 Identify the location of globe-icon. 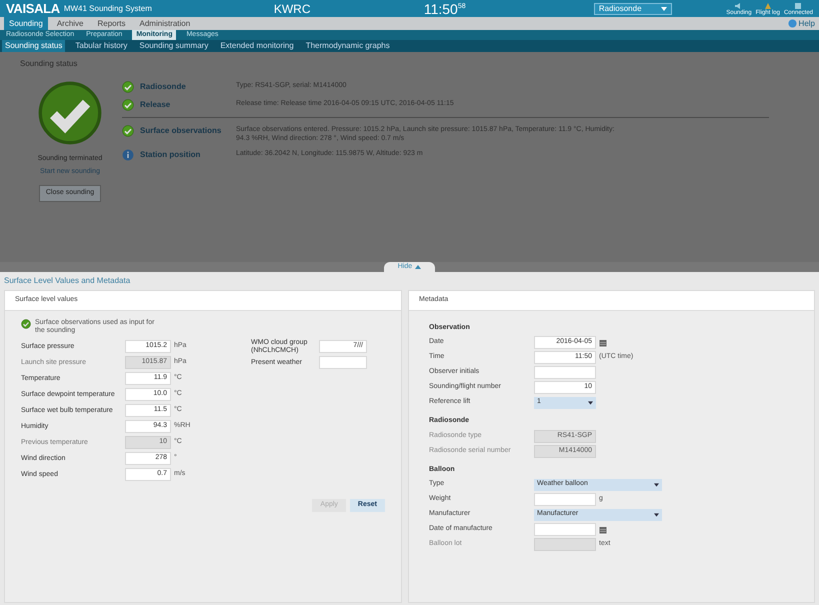
(792, 23).